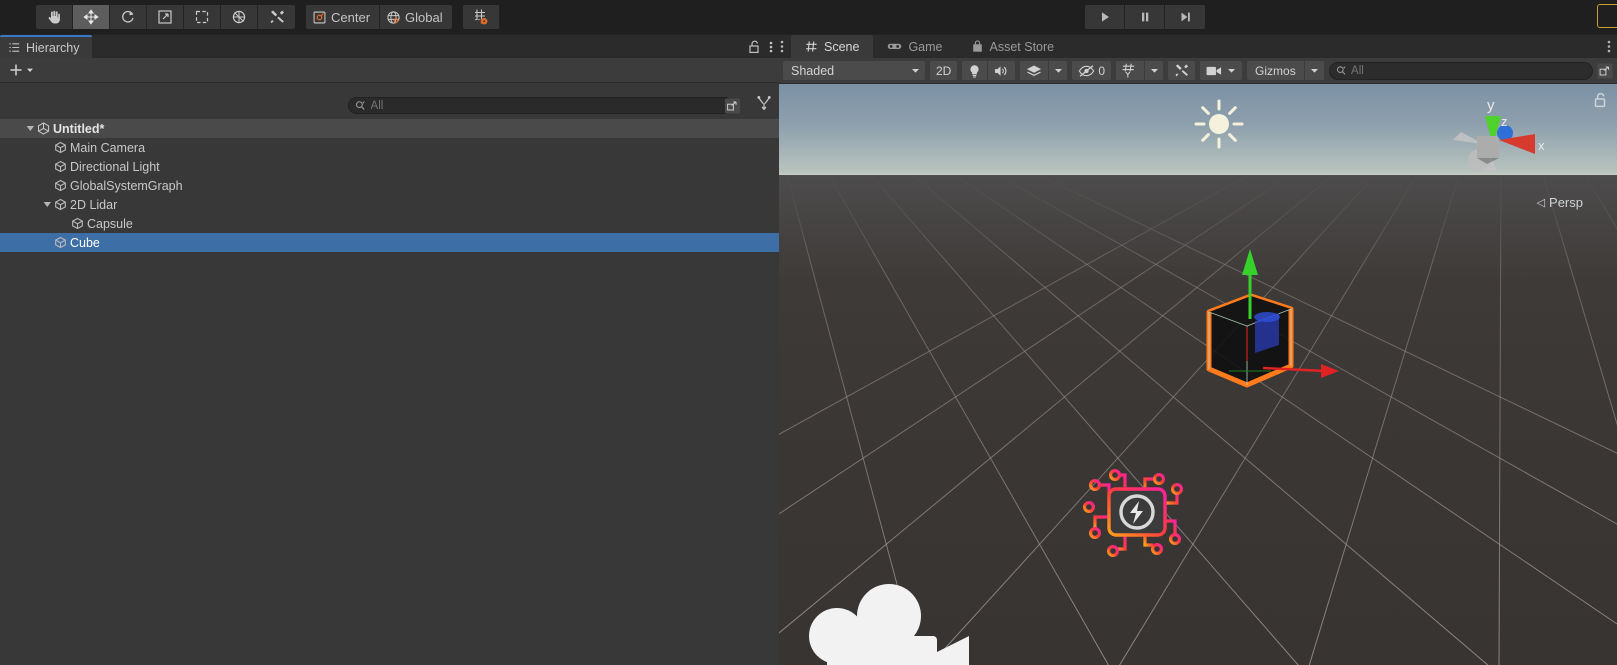  I want to click on create-object-button, so click(21, 70).